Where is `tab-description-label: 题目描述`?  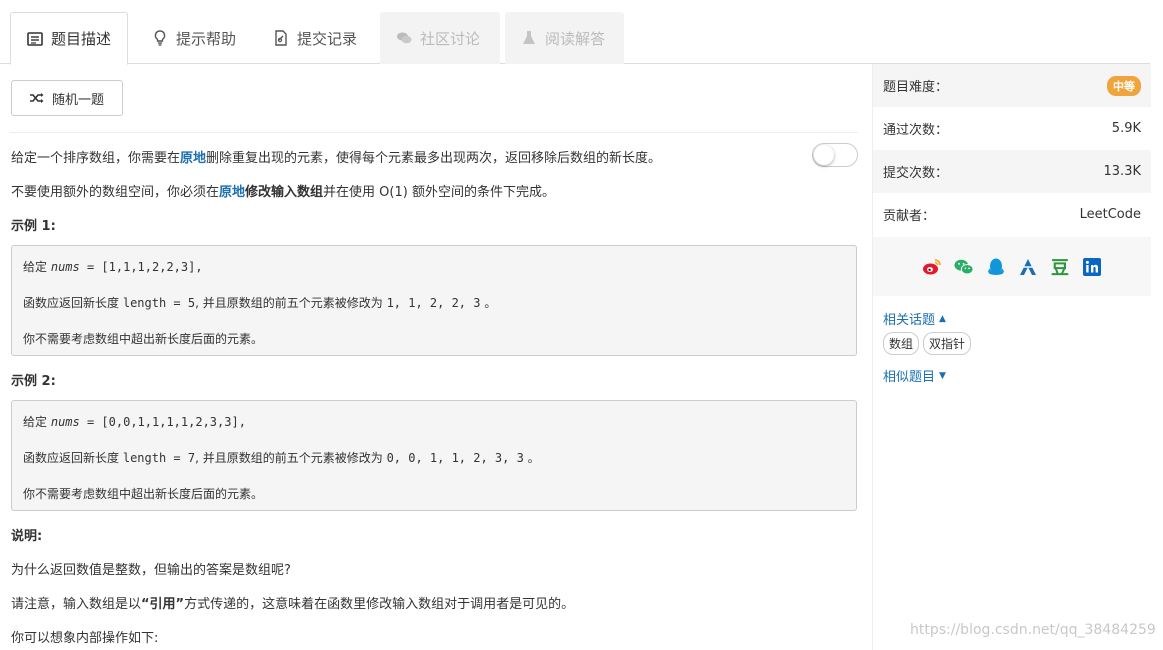
tab-description-label: 题目描述 is located at coordinates (81, 39).